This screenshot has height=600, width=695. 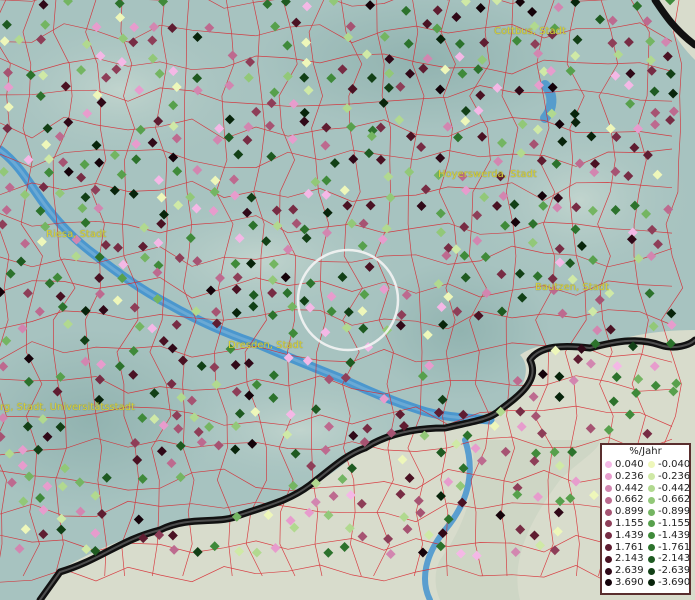 I want to click on city-label-riesa: Riesa, Stadt, so click(x=76, y=234).